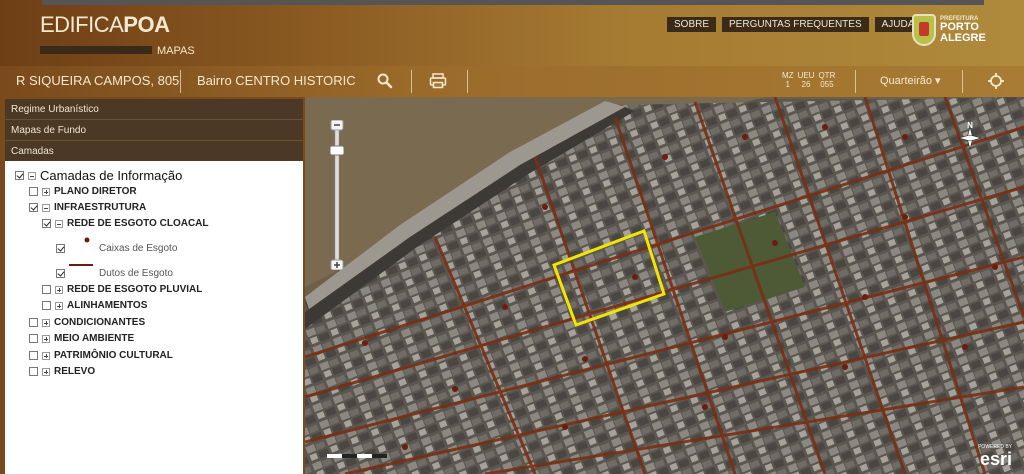 The height and width of the screenshot is (474, 1024). Describe the element at coordinates (385, 81) in the screenshot. I see `search-icon` at that location.